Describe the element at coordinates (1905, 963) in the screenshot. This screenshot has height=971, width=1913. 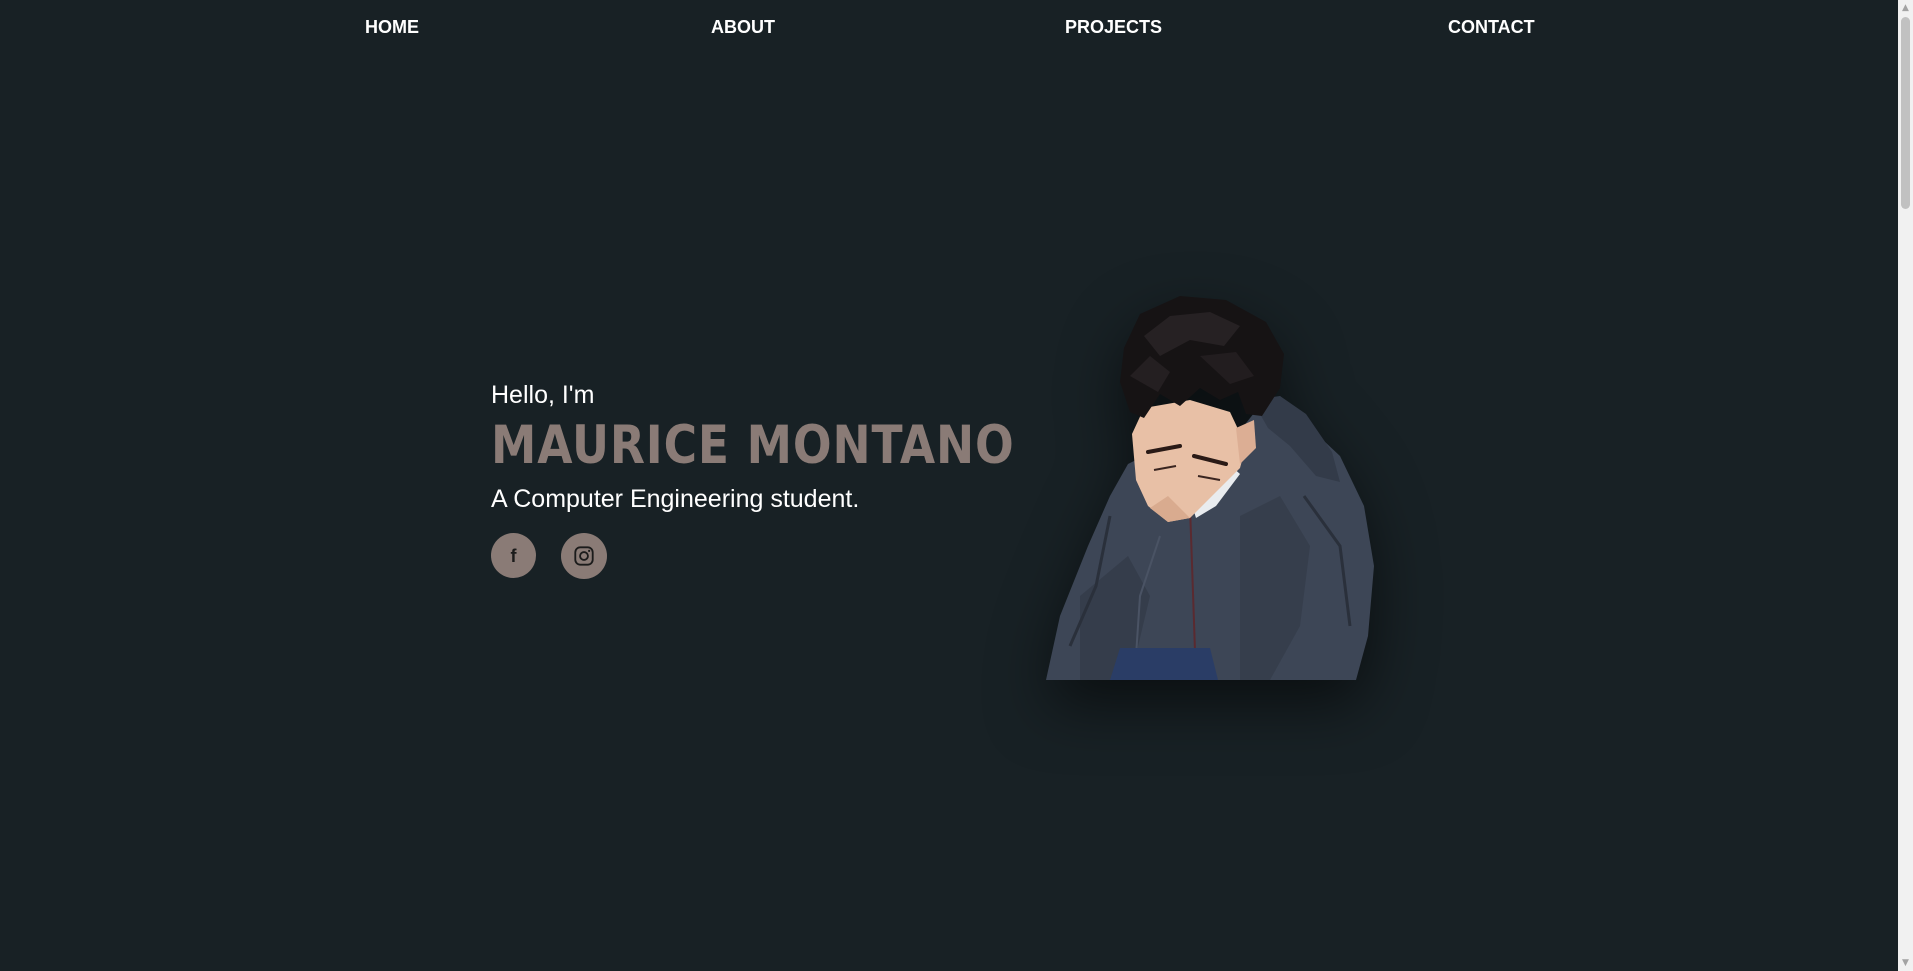
I see `scroll-down-arrow-icon: ▼` at that location.